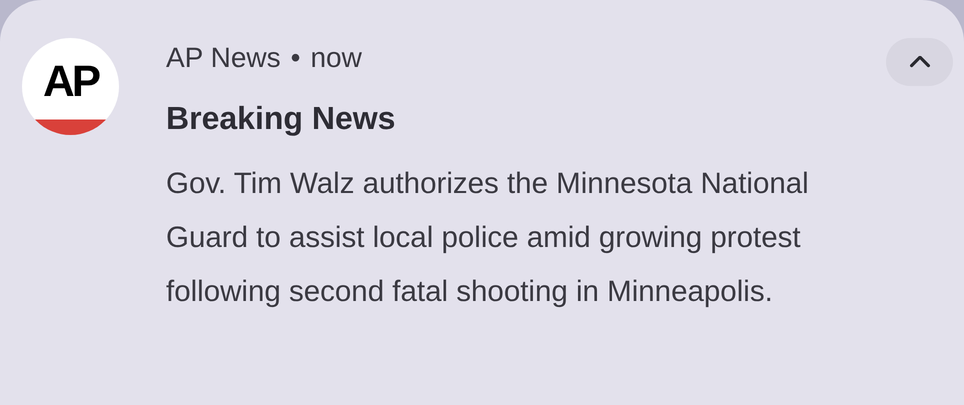 The width and height of the screenshot is (964, 405). What do you see at coordinates (223, 58) in the screenshot?
I see `app-name: AP News` at bounding box center [223, 58].